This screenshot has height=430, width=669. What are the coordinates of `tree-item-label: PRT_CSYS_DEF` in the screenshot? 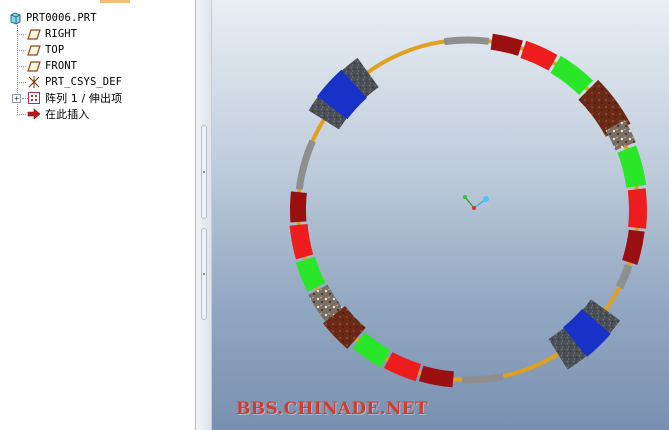 It's located at (84, 82).